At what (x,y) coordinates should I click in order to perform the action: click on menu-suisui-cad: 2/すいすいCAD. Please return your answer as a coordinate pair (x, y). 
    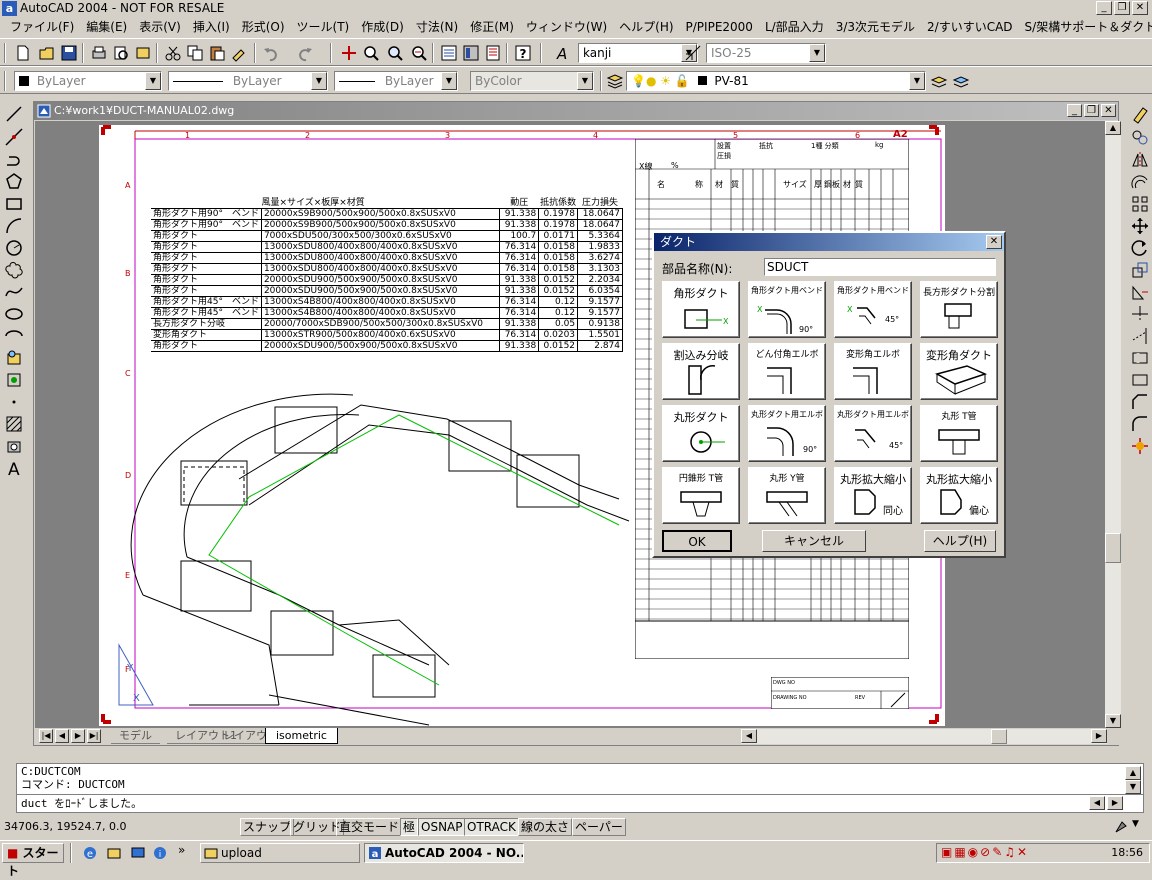
    Looking at the image, I should click on (970, 27).